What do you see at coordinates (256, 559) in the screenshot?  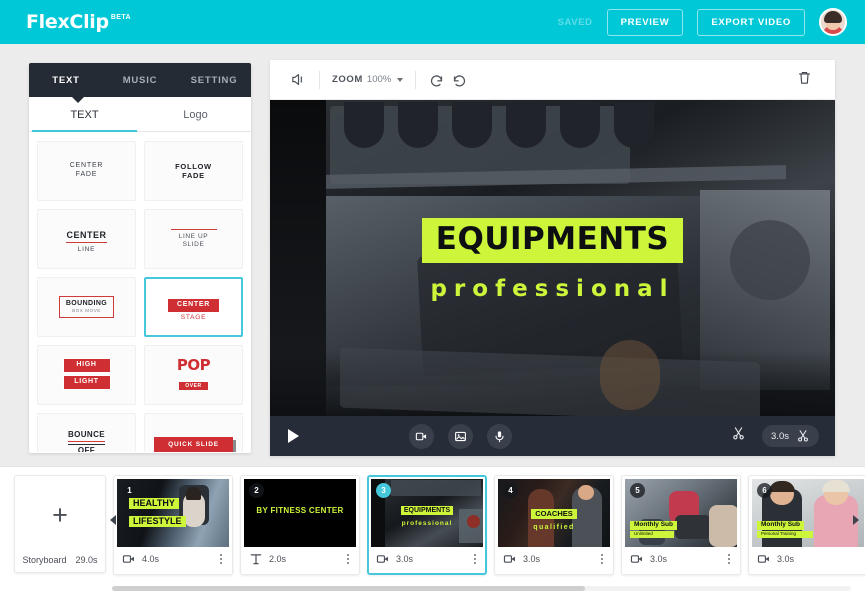 I see `text-icon` at bounding box center [256, 559].